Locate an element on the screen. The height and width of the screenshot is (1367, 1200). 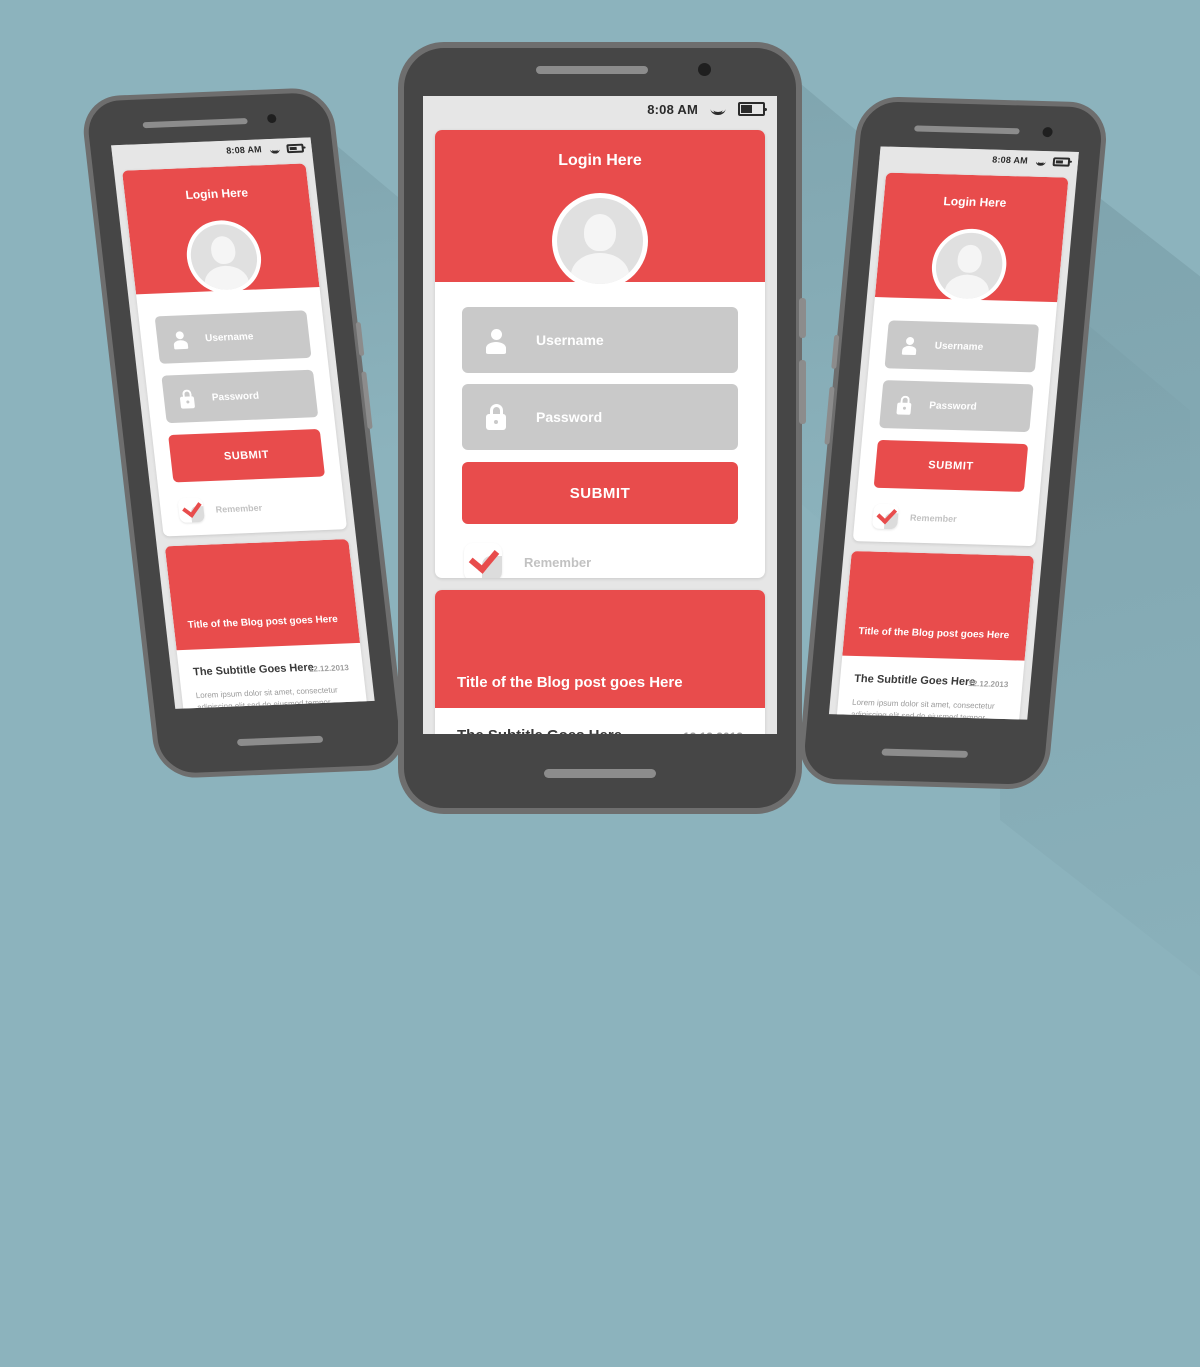
center-camera-icon is located at coordinates (704, 69).